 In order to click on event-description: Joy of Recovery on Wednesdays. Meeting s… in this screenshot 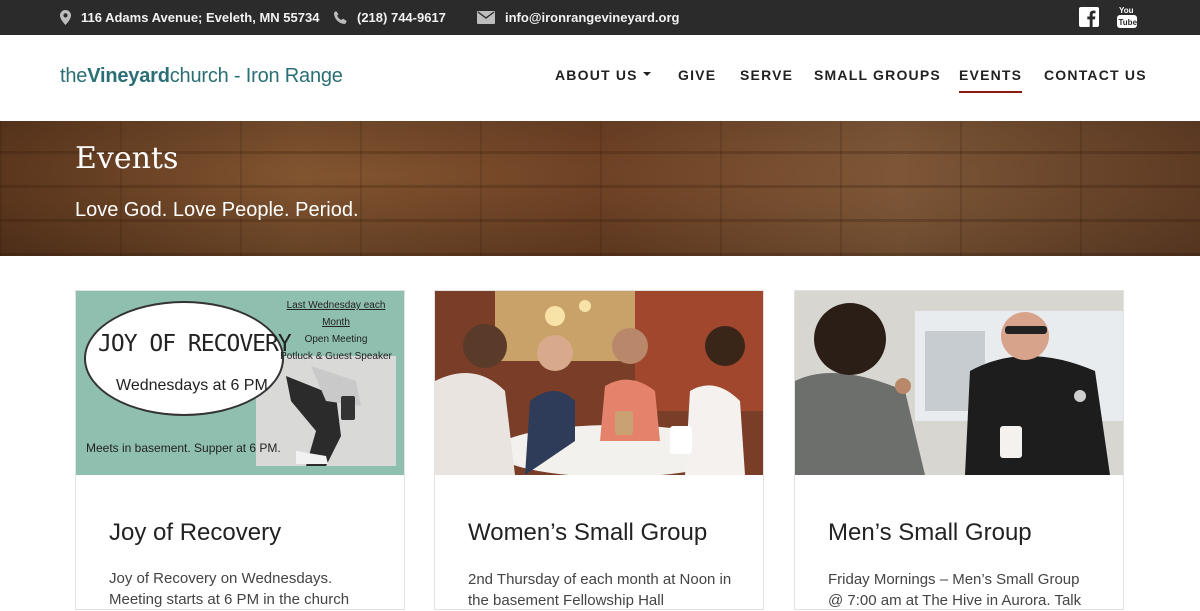, I will do `click(229, 589)`.